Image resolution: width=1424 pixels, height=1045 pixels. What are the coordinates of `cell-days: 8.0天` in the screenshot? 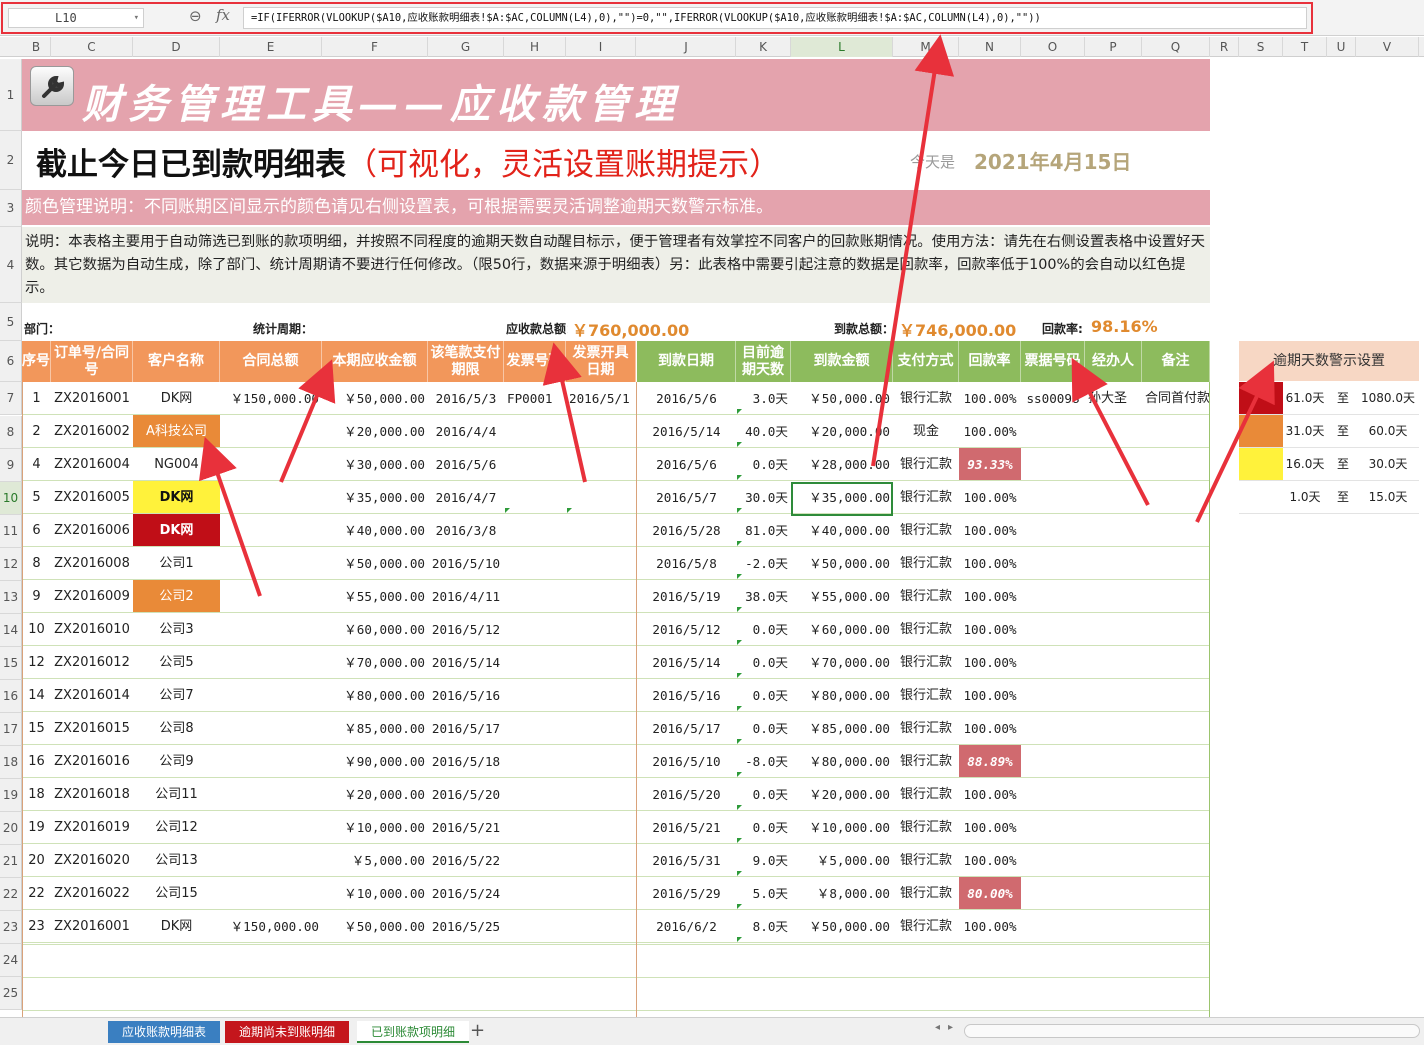 It's located at (763, 926).